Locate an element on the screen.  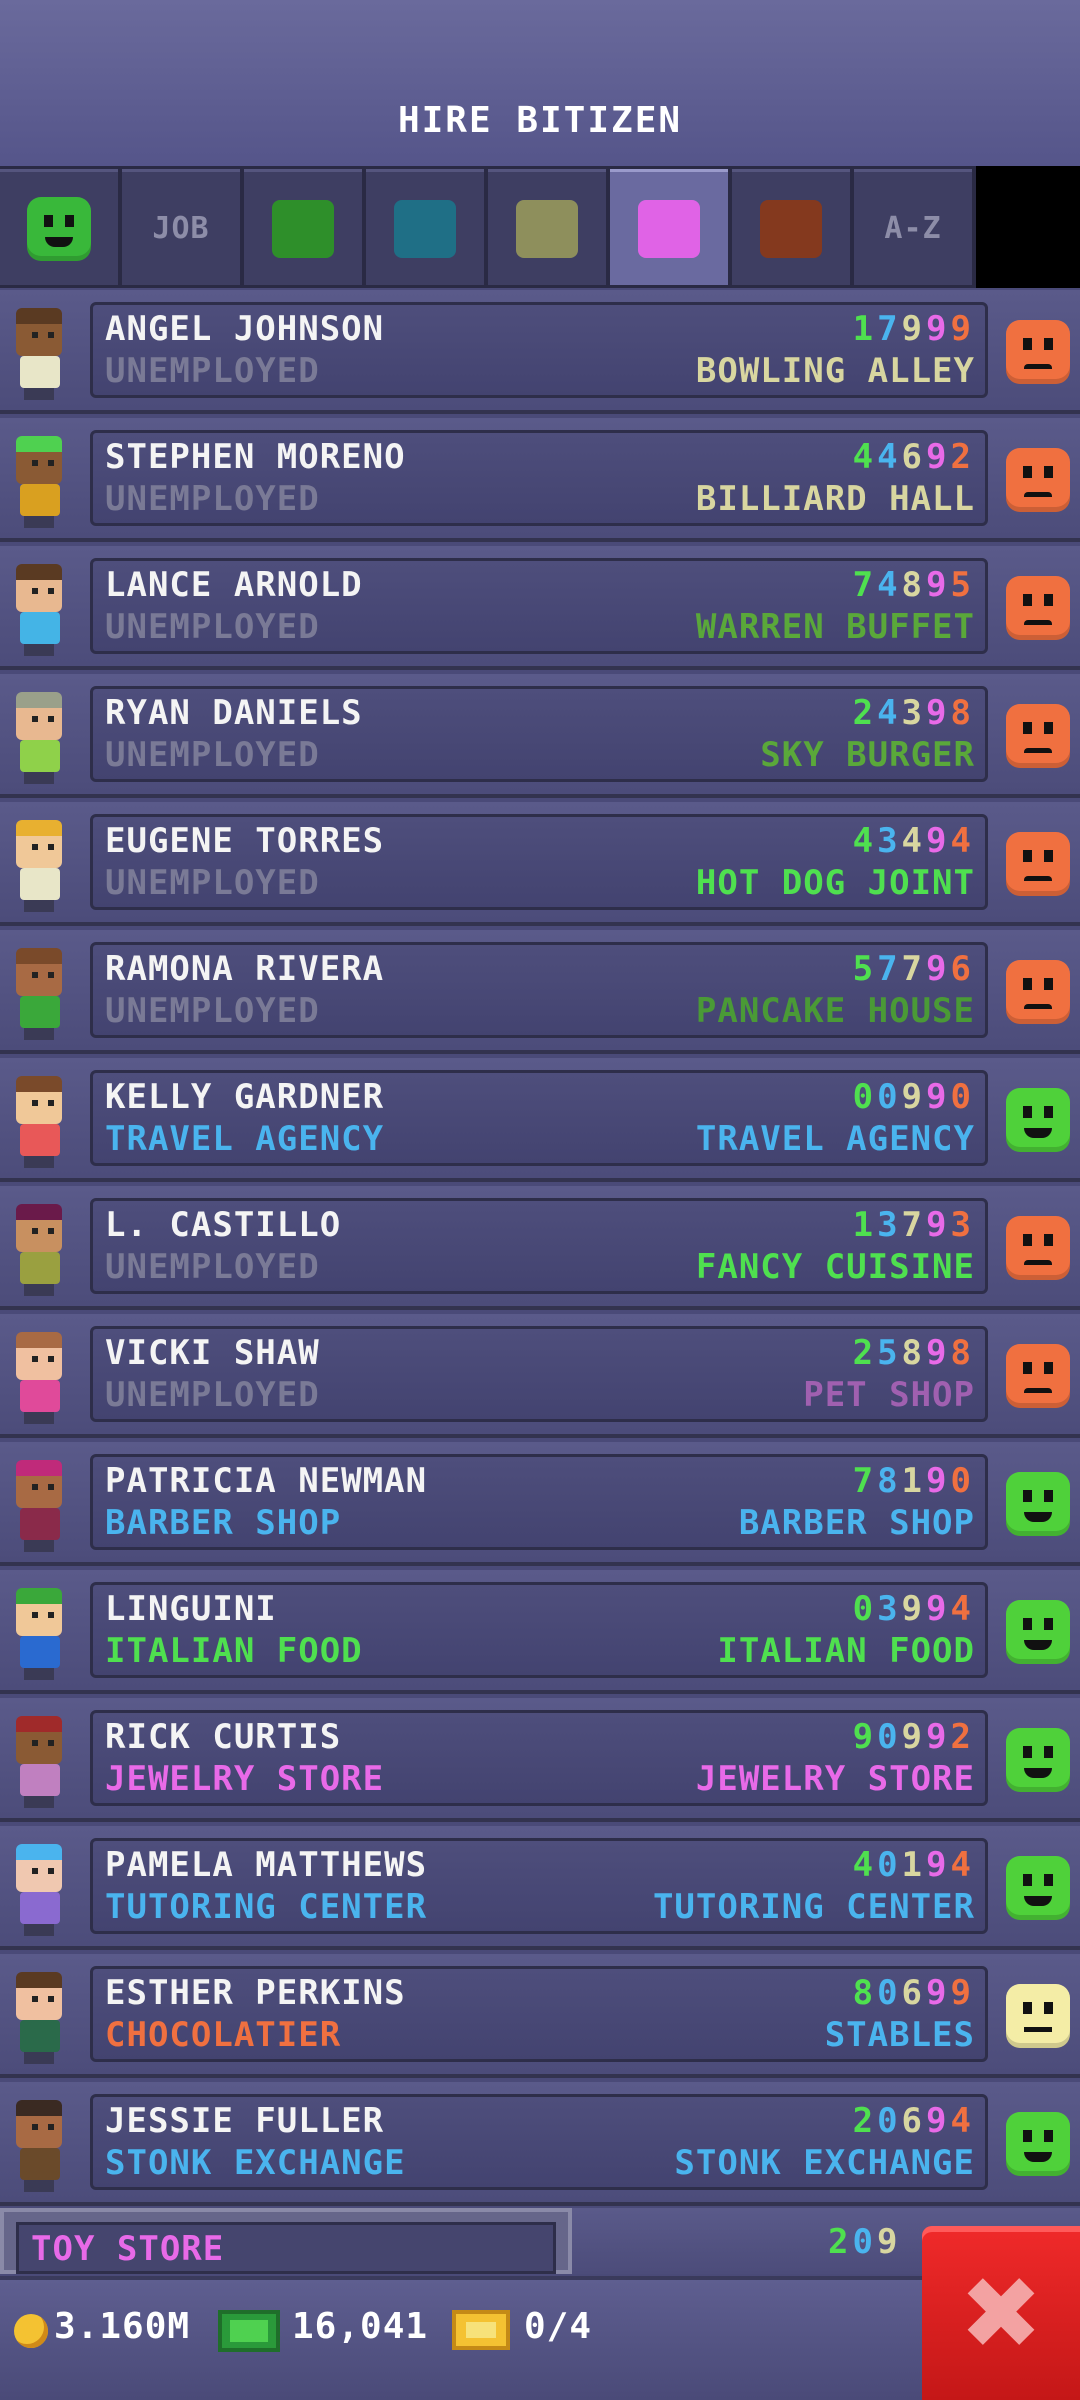
bux-balance: 16,041 is located at coordinates (360, 2326).